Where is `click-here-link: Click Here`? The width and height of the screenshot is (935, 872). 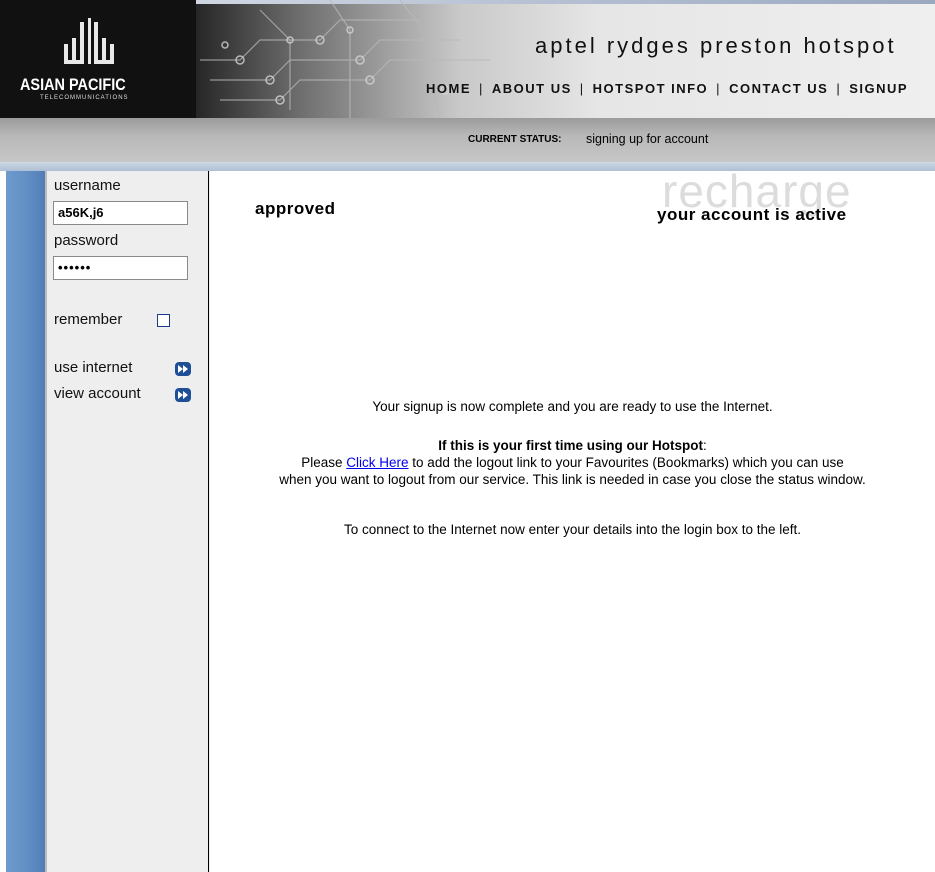
click-here-link: Click Here is located at coordinates (377, 462).